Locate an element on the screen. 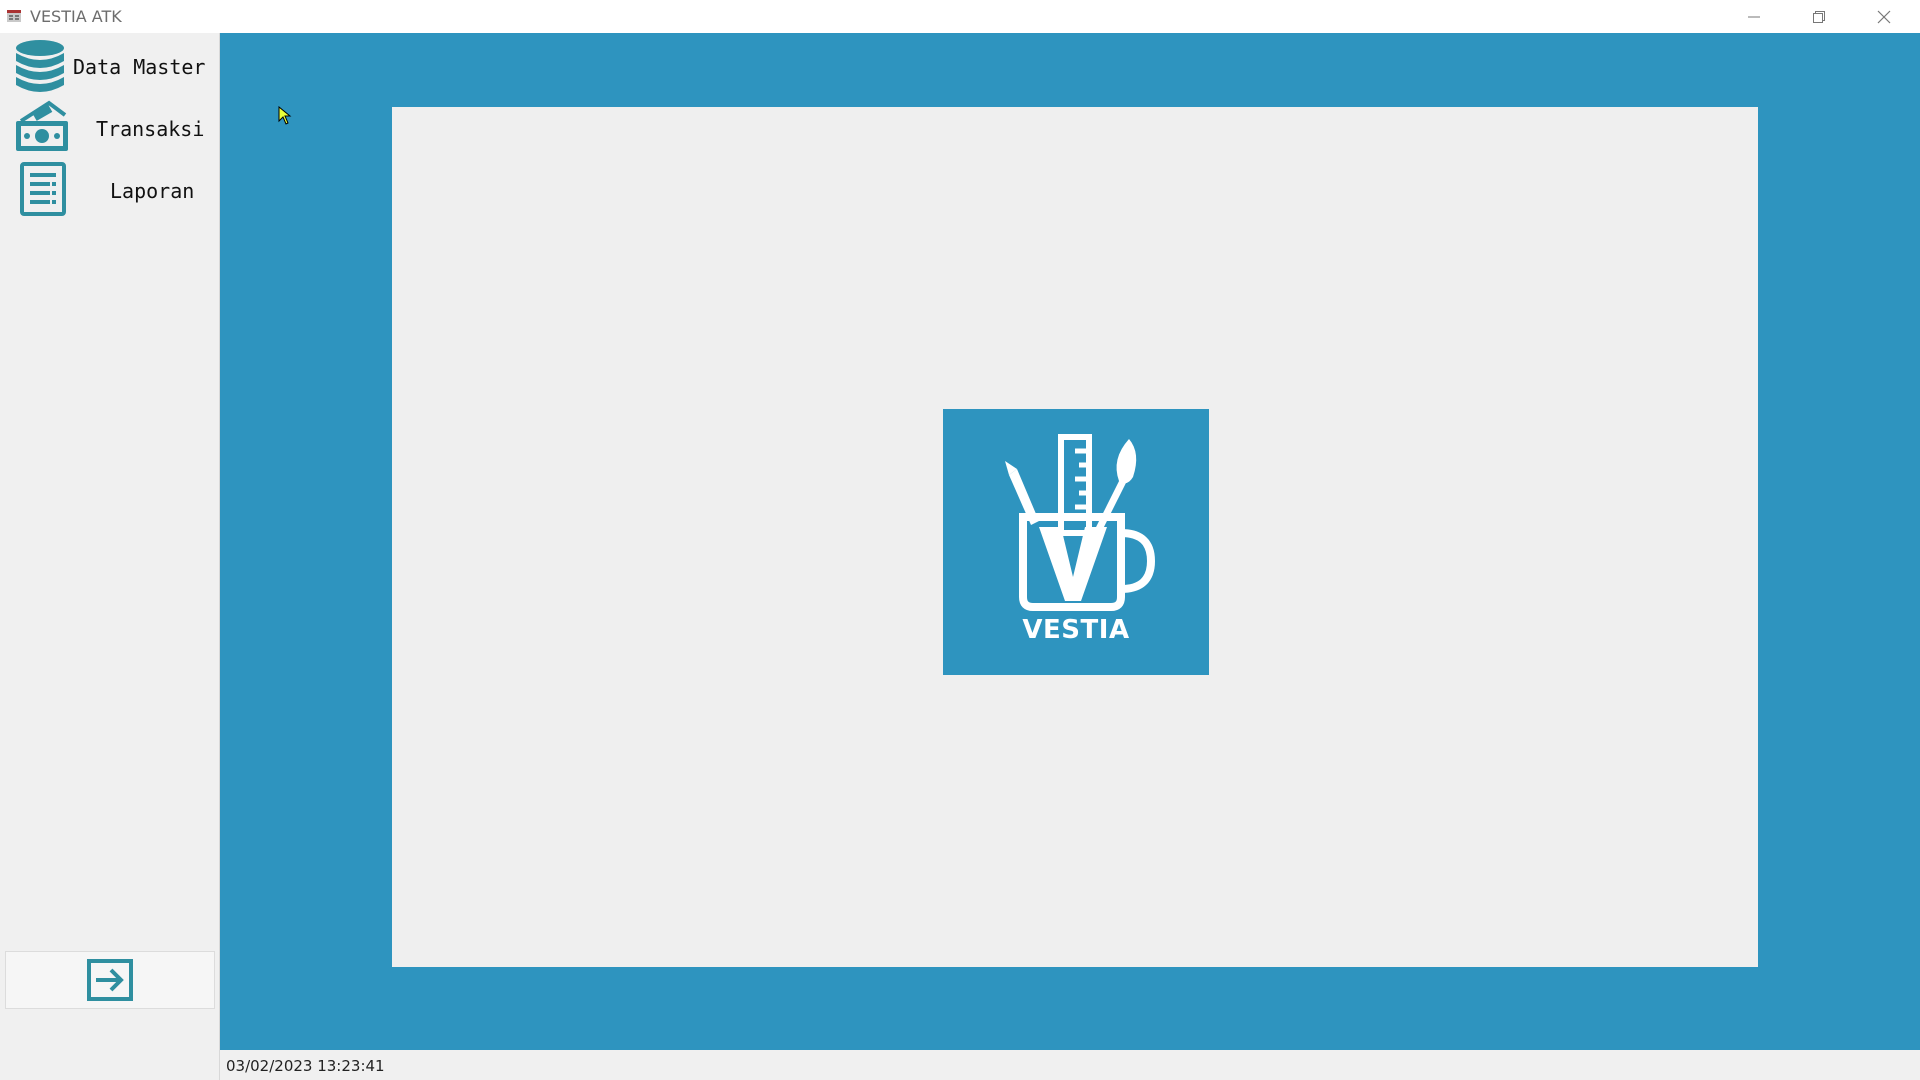 This screenshot has width=1920, height=1080. minimize-button is located at coordinates (1754, 16).